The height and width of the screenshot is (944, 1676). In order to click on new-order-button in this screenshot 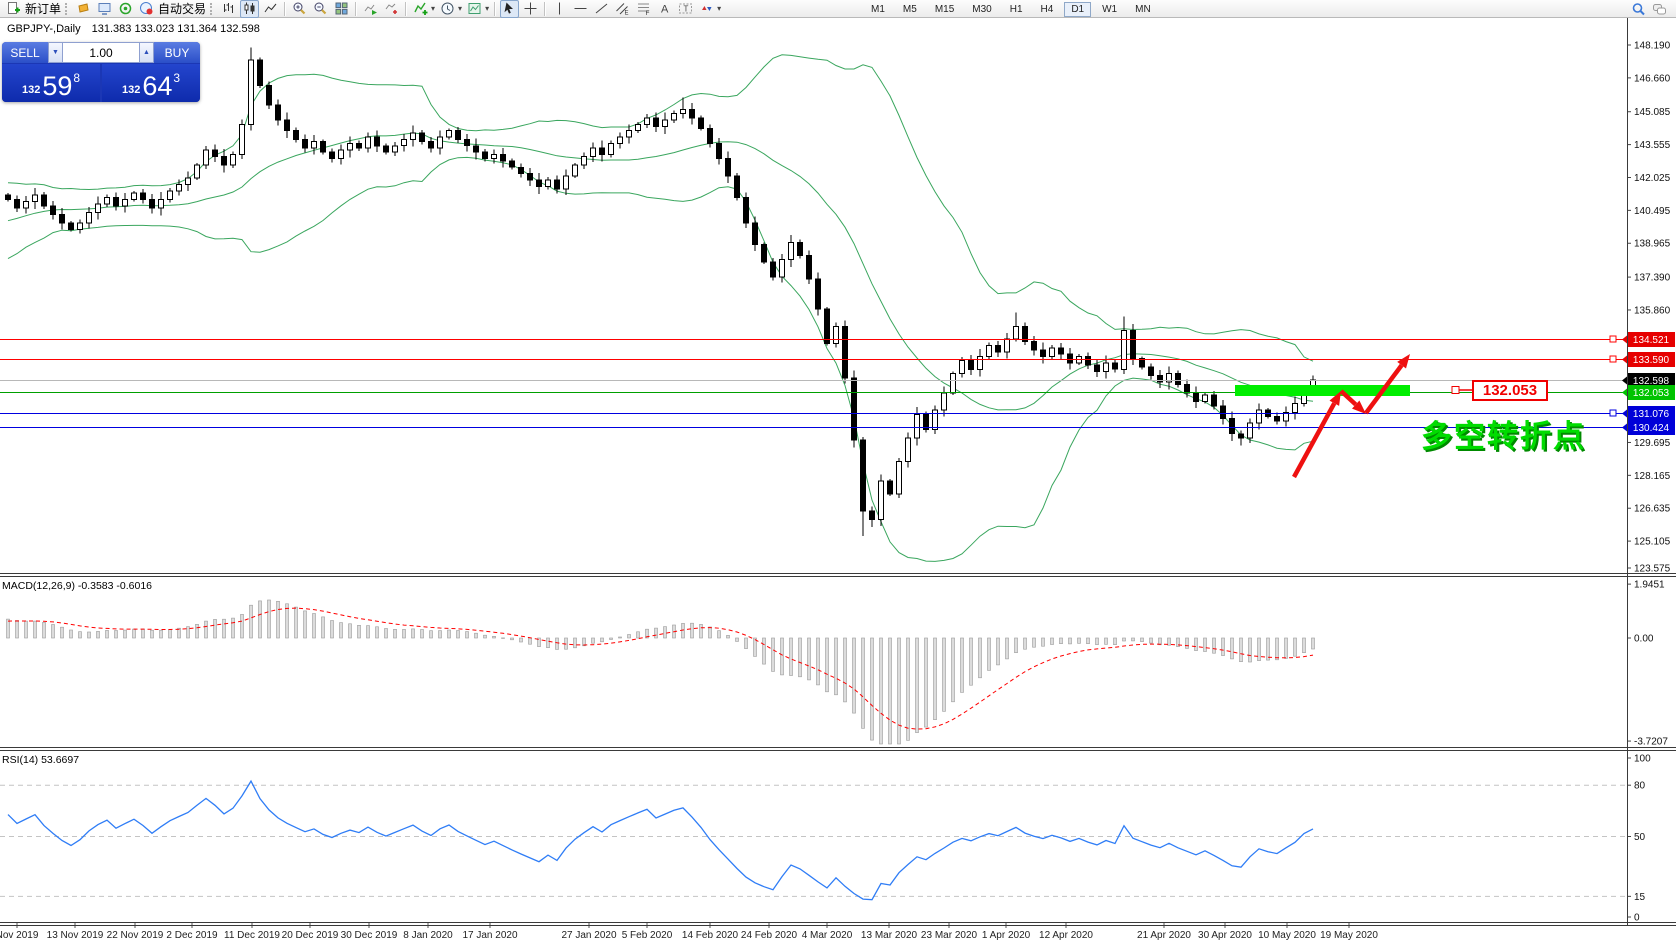, I will do `click(13, 9)`.